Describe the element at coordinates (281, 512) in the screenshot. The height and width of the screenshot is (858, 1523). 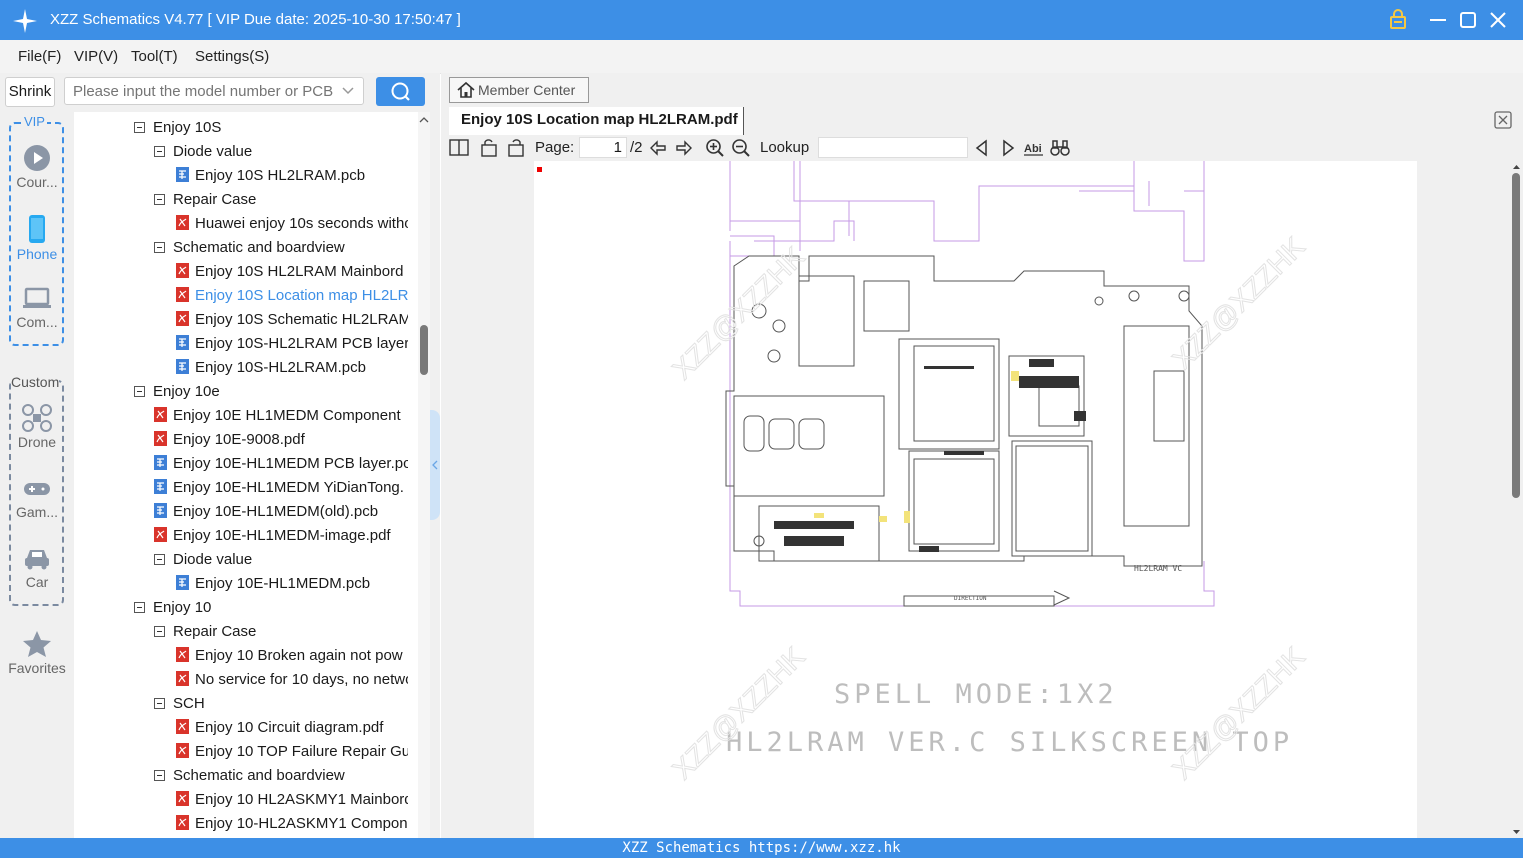
I see `tree-file: Enjoy 10E-HL1MEDM(old).pcb` at that location.